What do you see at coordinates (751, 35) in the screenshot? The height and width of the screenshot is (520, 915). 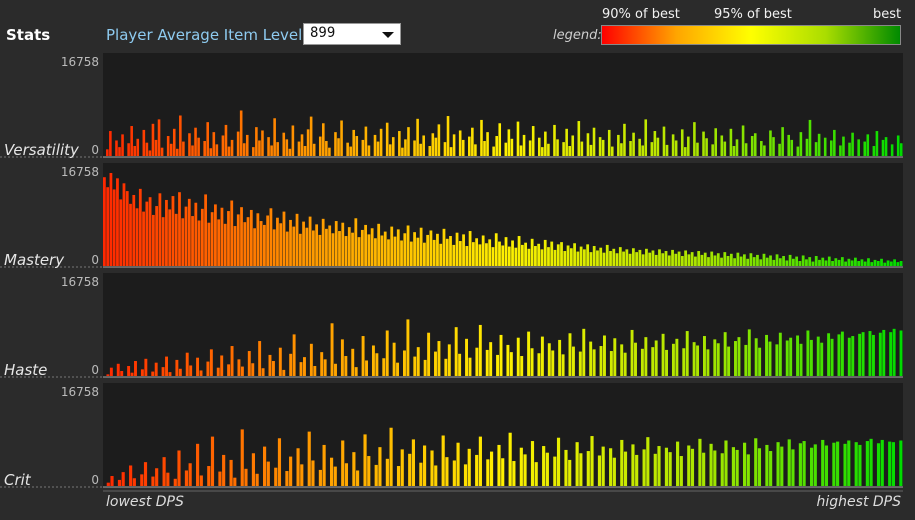 I see `legend-gradient` at bounding box center [751, 35].